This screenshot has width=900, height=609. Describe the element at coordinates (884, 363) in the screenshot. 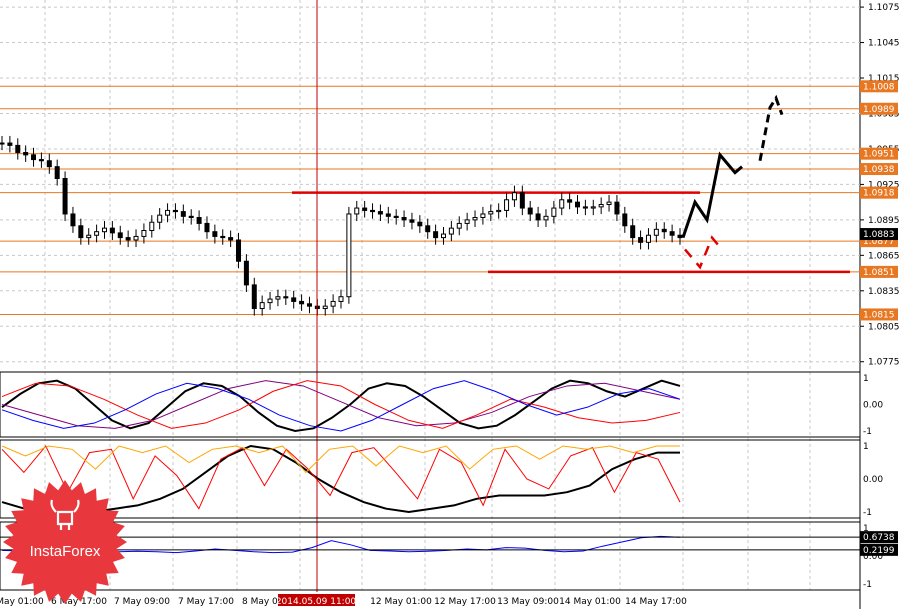

I see `y-tick-label-10: 1.0775` at that location.